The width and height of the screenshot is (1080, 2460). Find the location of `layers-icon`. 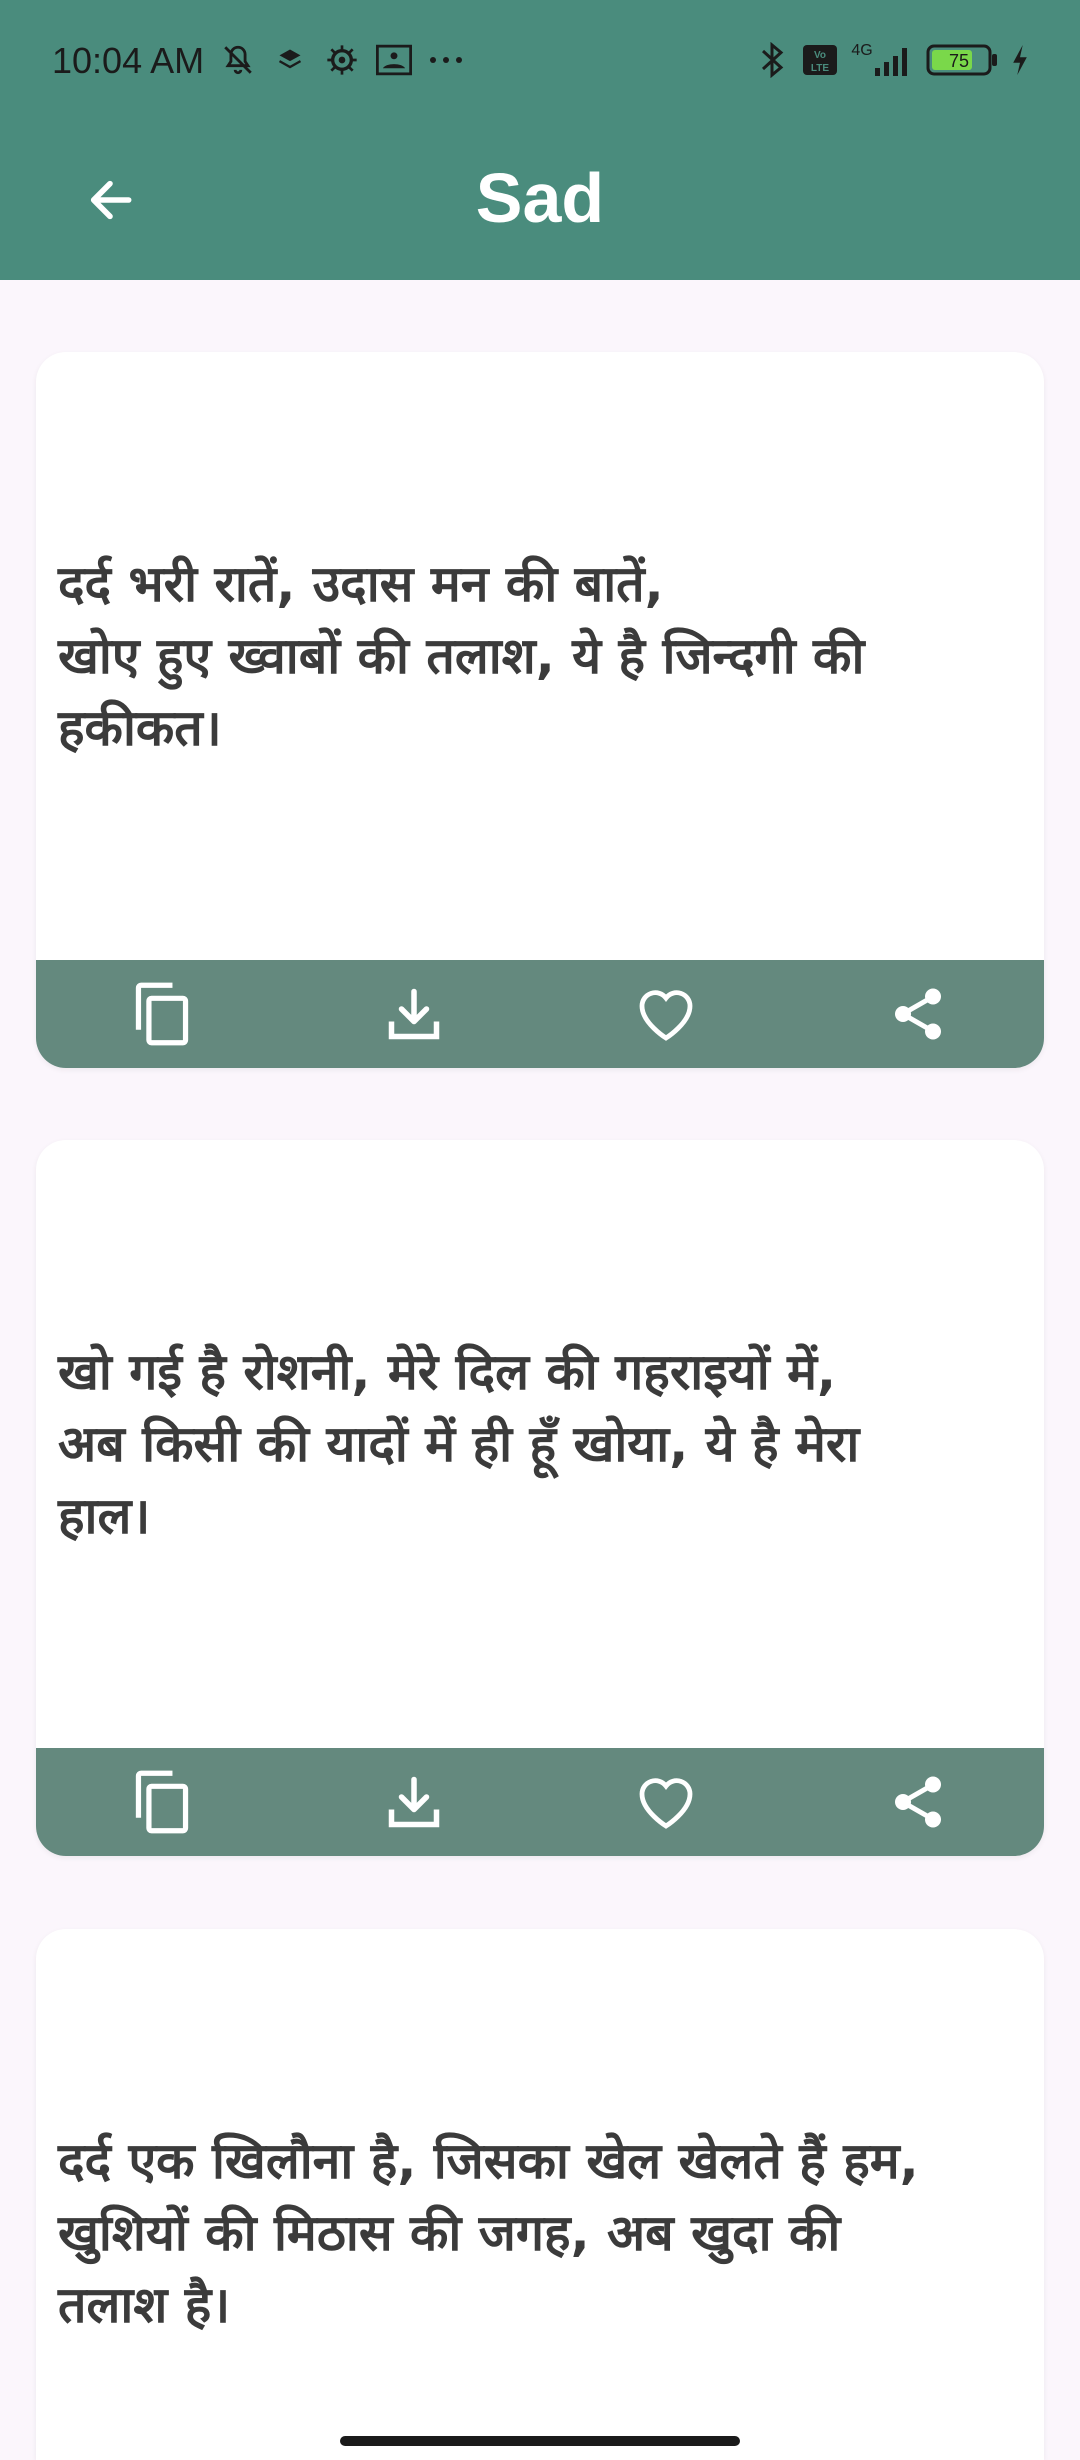

layers-icon is located at coordinates (290, 60).